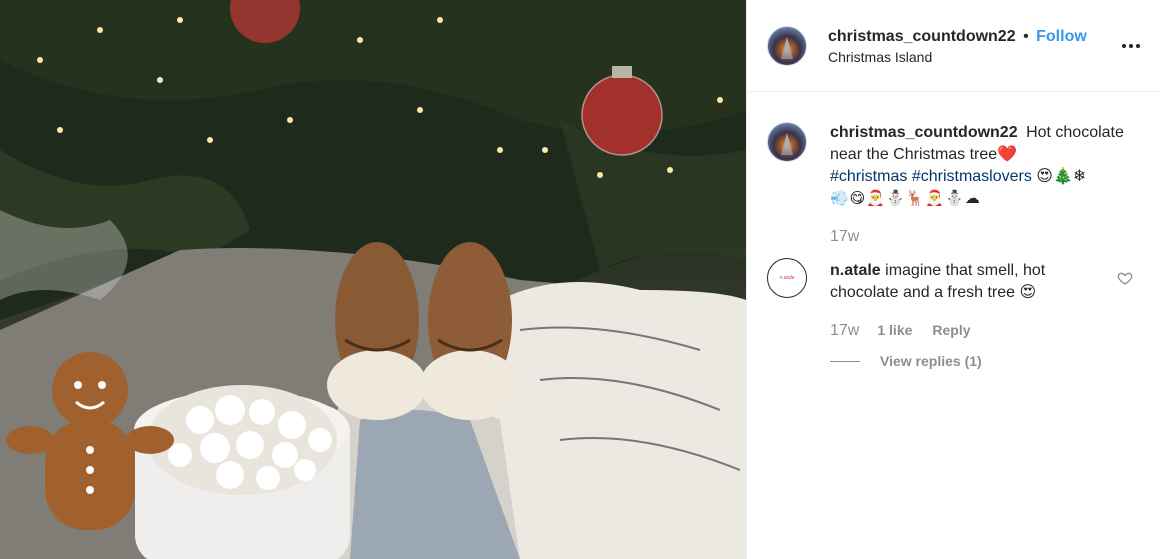  What do you see at coordinates (1007, 154) in the screenshot?
I see `red-heart-emoji: ❤️` at bounding box center [1007, 154].